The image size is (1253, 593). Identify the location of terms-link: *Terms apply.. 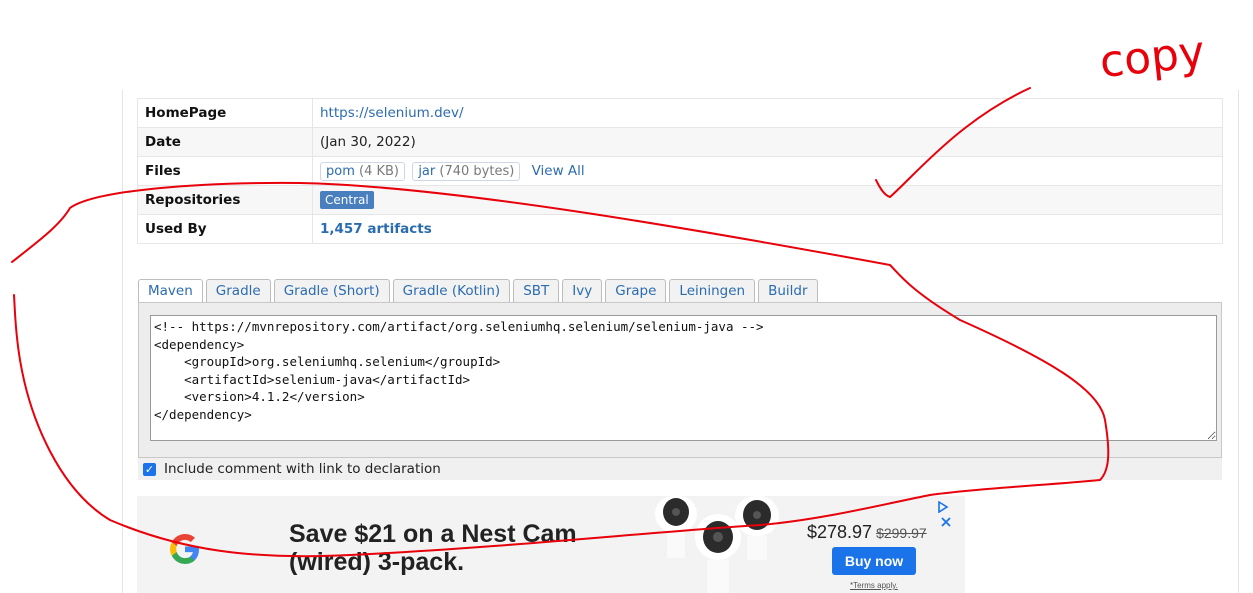
(874, 585).